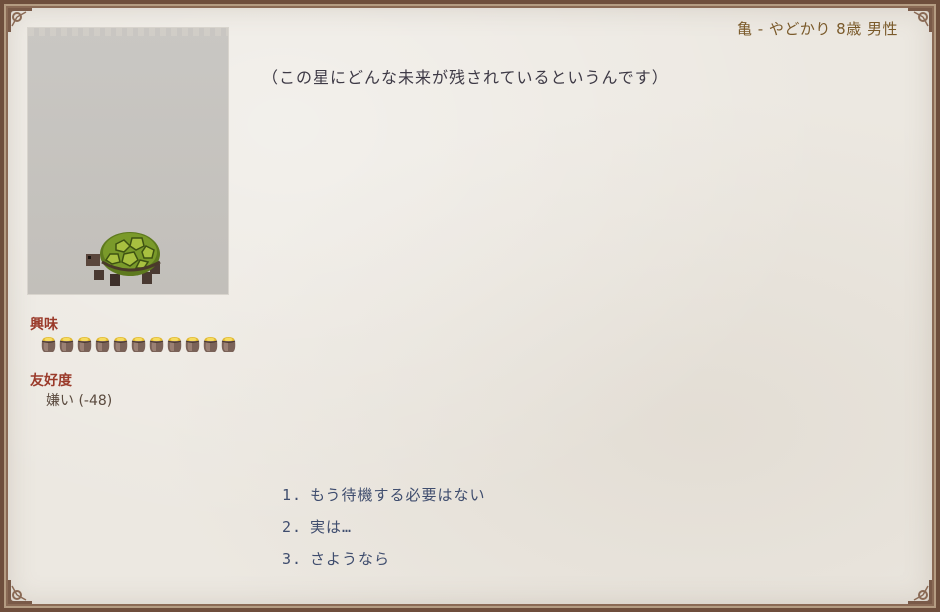 The height and width of the screenshot is (612, 940). What do you see at coordinates (817, 29) in the screenshot?
I see `npc-title: 亀 - やどかり 8歳 男性` at bounding box center [817, 29].